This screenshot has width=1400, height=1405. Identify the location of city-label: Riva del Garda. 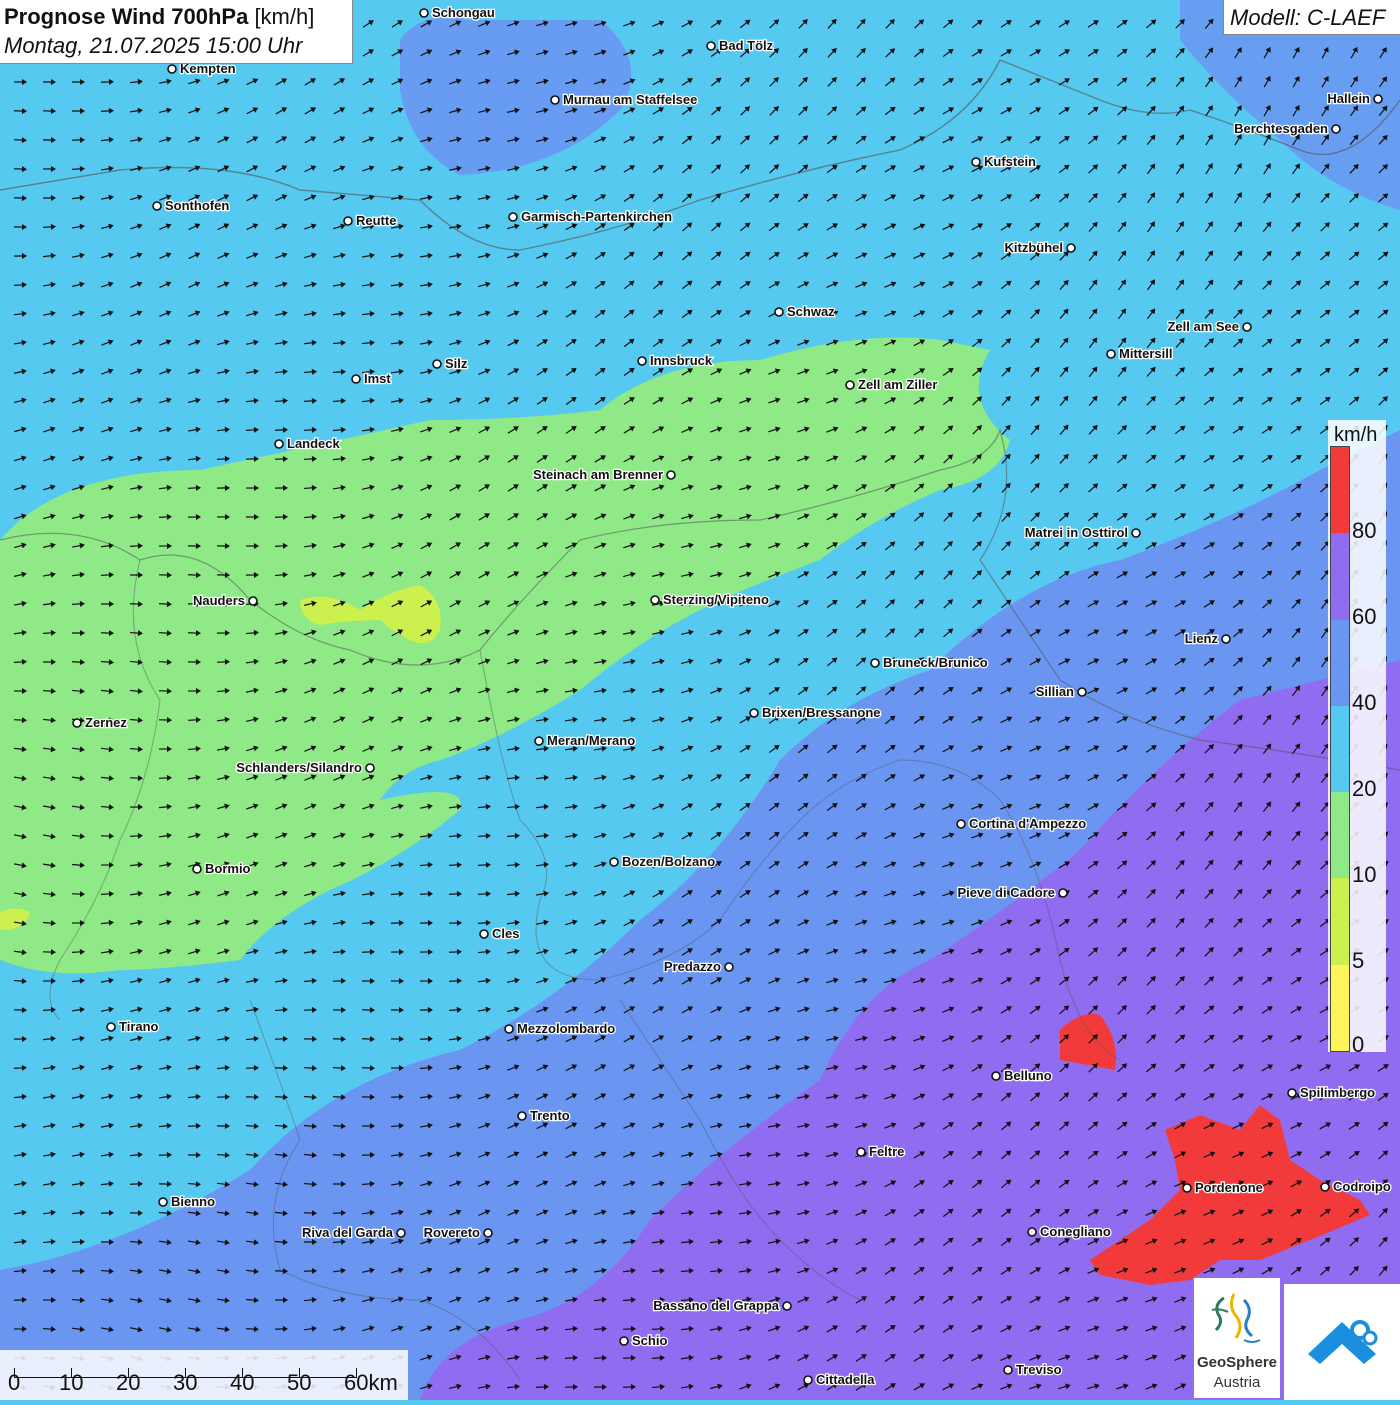
(348, 1232).